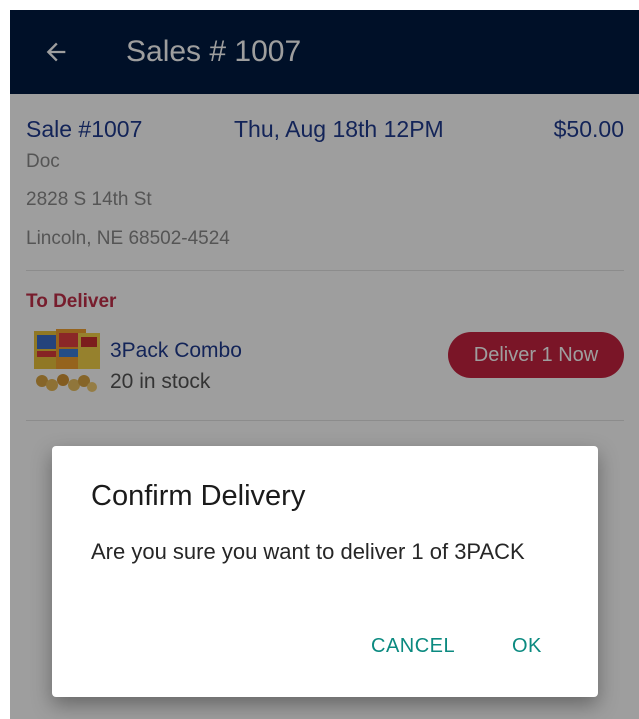  I want to click on cancel-button: CANCEL, so click(413, 646).